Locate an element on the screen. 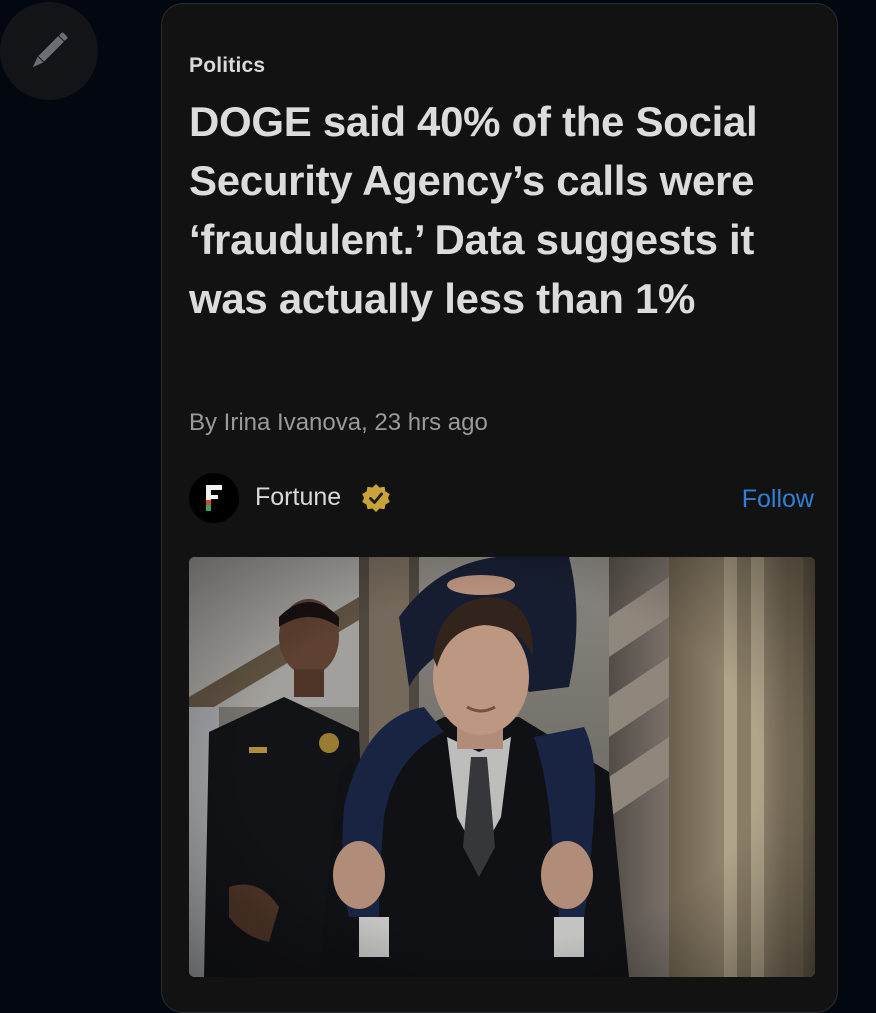  source-row: Fortune Follow is located at coordinates (501, 498).